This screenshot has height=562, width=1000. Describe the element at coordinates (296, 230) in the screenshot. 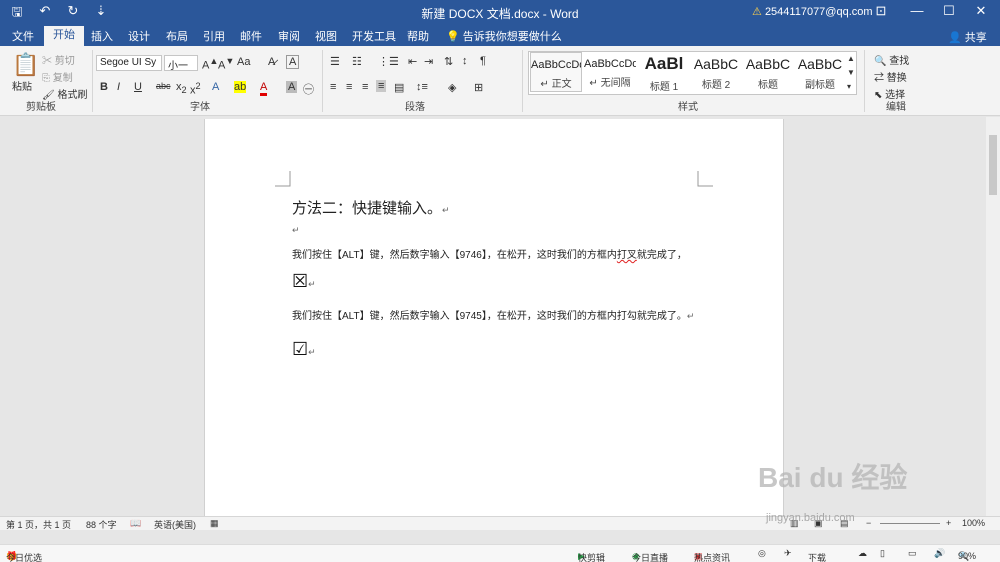

I see `empty-paragraph: ↵` at that location.